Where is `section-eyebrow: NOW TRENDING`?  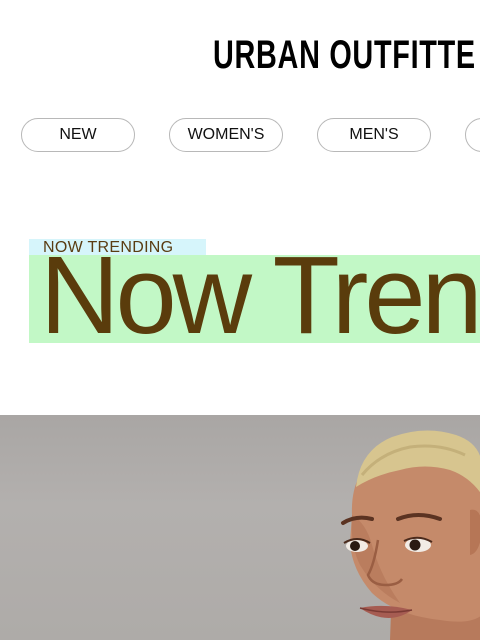
section-eyebrow: NOW TRENDING is located at coordinates (117, 247).